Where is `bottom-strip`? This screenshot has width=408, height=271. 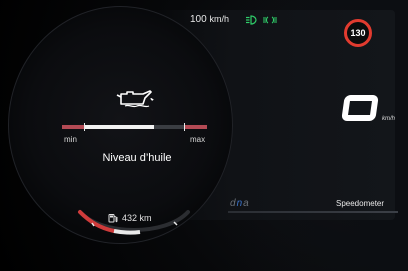
bottom-strip is located at coordinates (313, 212).